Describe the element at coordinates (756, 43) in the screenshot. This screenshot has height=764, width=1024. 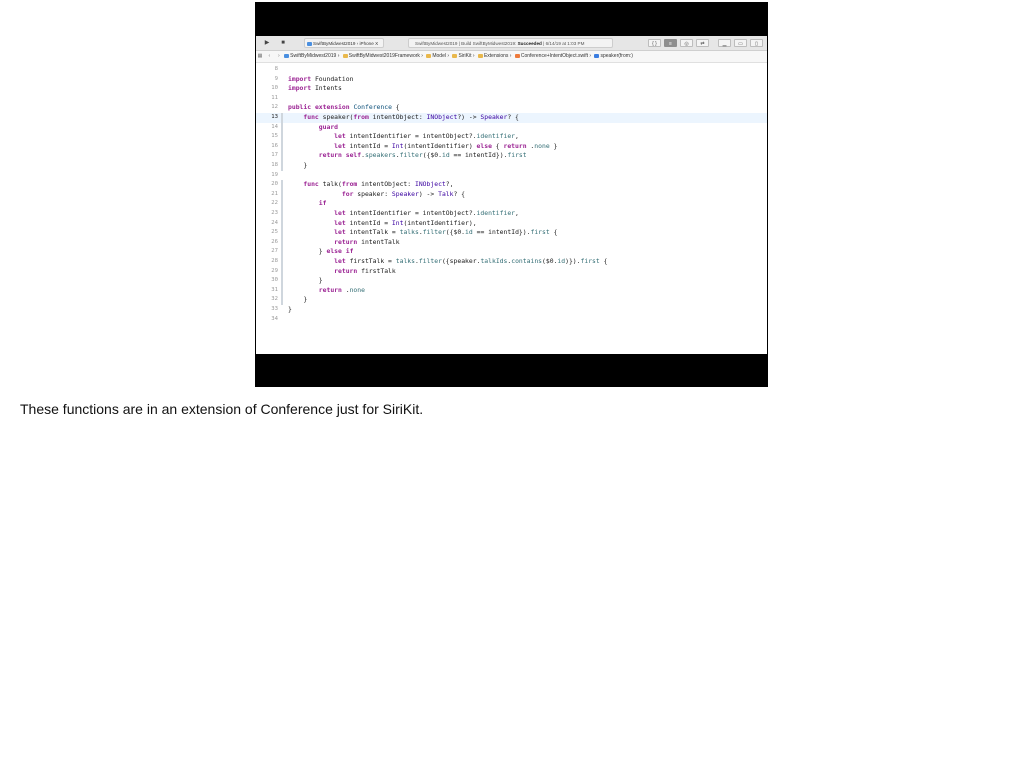
I see `inspector-toggle-button: ▯` at that location.